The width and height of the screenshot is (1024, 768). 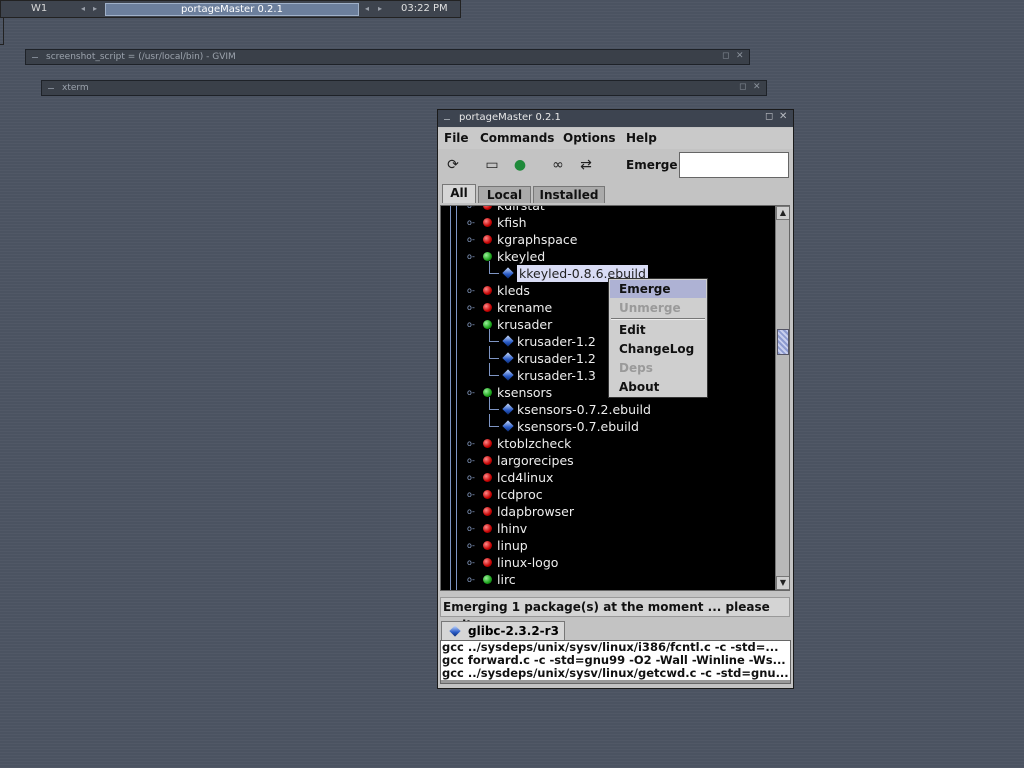 What do you see at coordinates (783, 342) in the screenshot?
I see `scroll-thumb` at bounding box center [783, 342].